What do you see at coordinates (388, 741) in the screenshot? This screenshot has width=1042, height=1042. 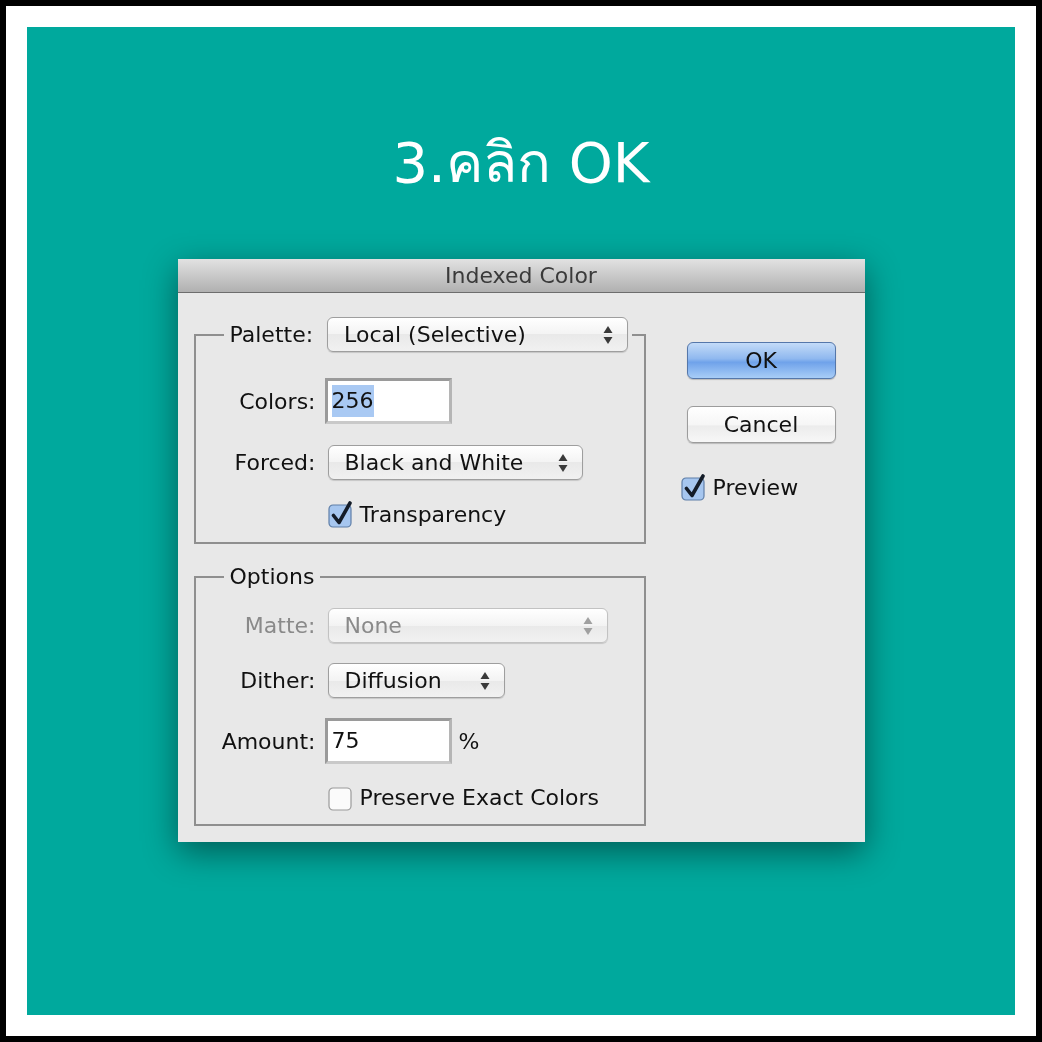 I see `text-field: 75` at bounding box center [388, 741].